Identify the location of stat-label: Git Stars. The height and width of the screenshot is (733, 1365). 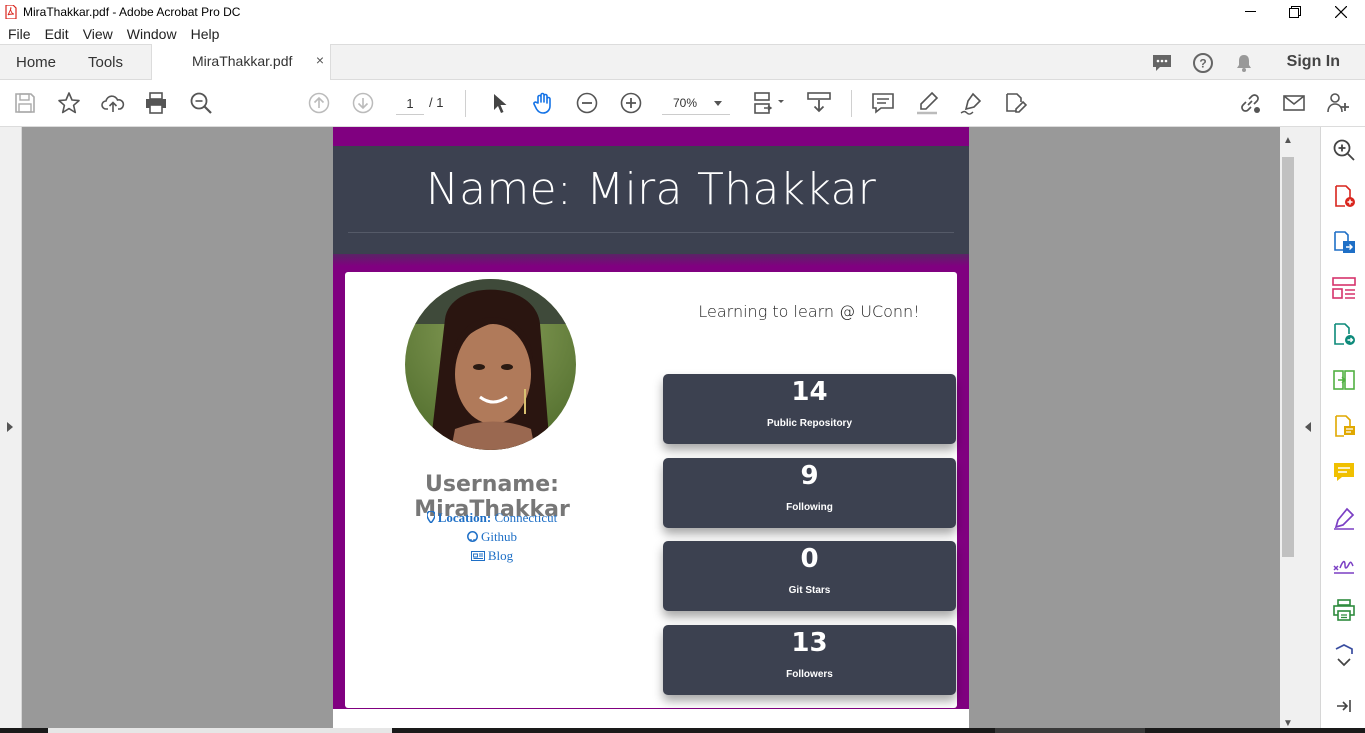
(809, 590).